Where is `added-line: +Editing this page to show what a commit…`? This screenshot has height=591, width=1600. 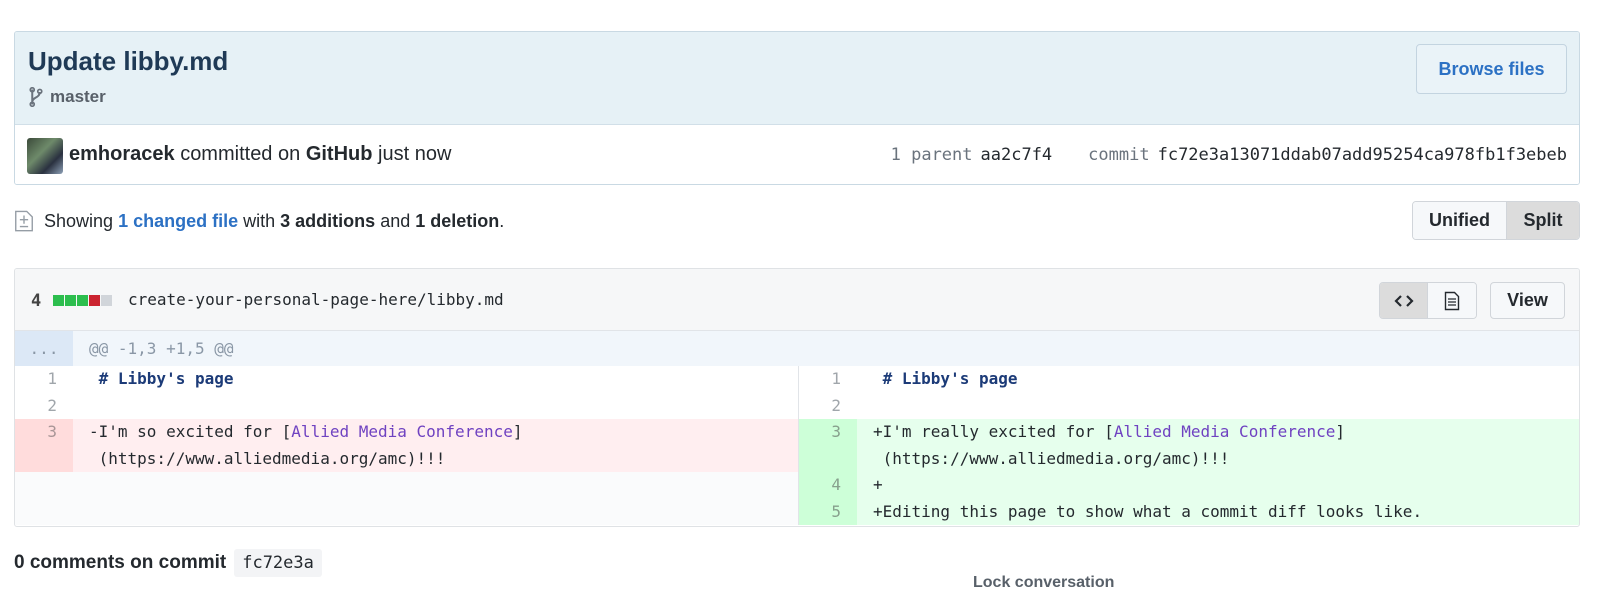
added-line: +Editing this page to show what a commit… is located at coordinates (1218, 511).